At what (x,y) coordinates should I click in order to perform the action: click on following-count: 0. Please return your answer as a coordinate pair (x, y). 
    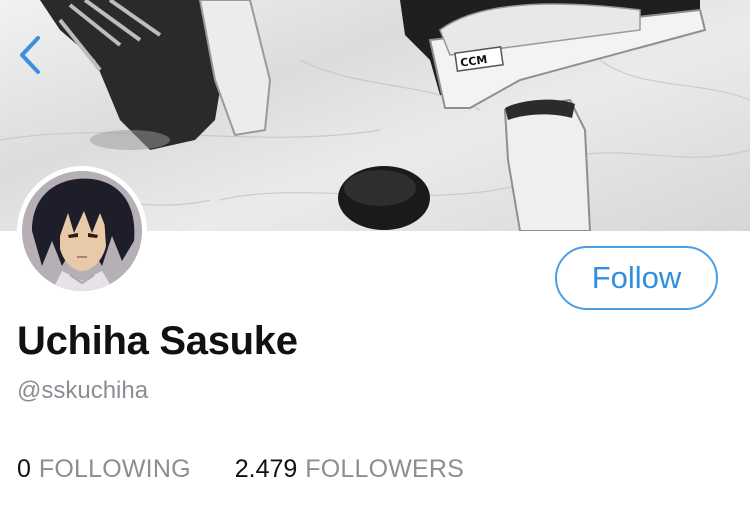
    Looking at the image, I should click on (24, 469).